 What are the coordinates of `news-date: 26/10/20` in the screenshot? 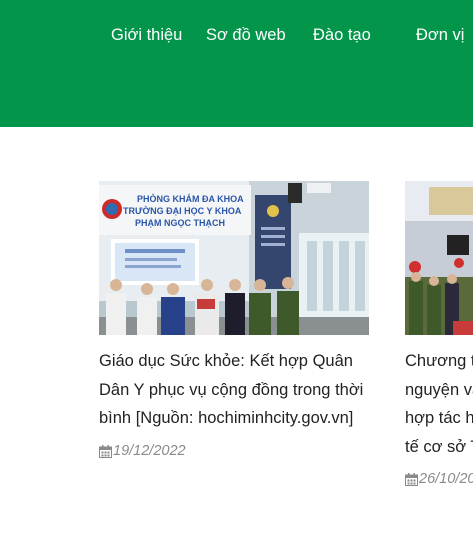 It's located at (439, 479).